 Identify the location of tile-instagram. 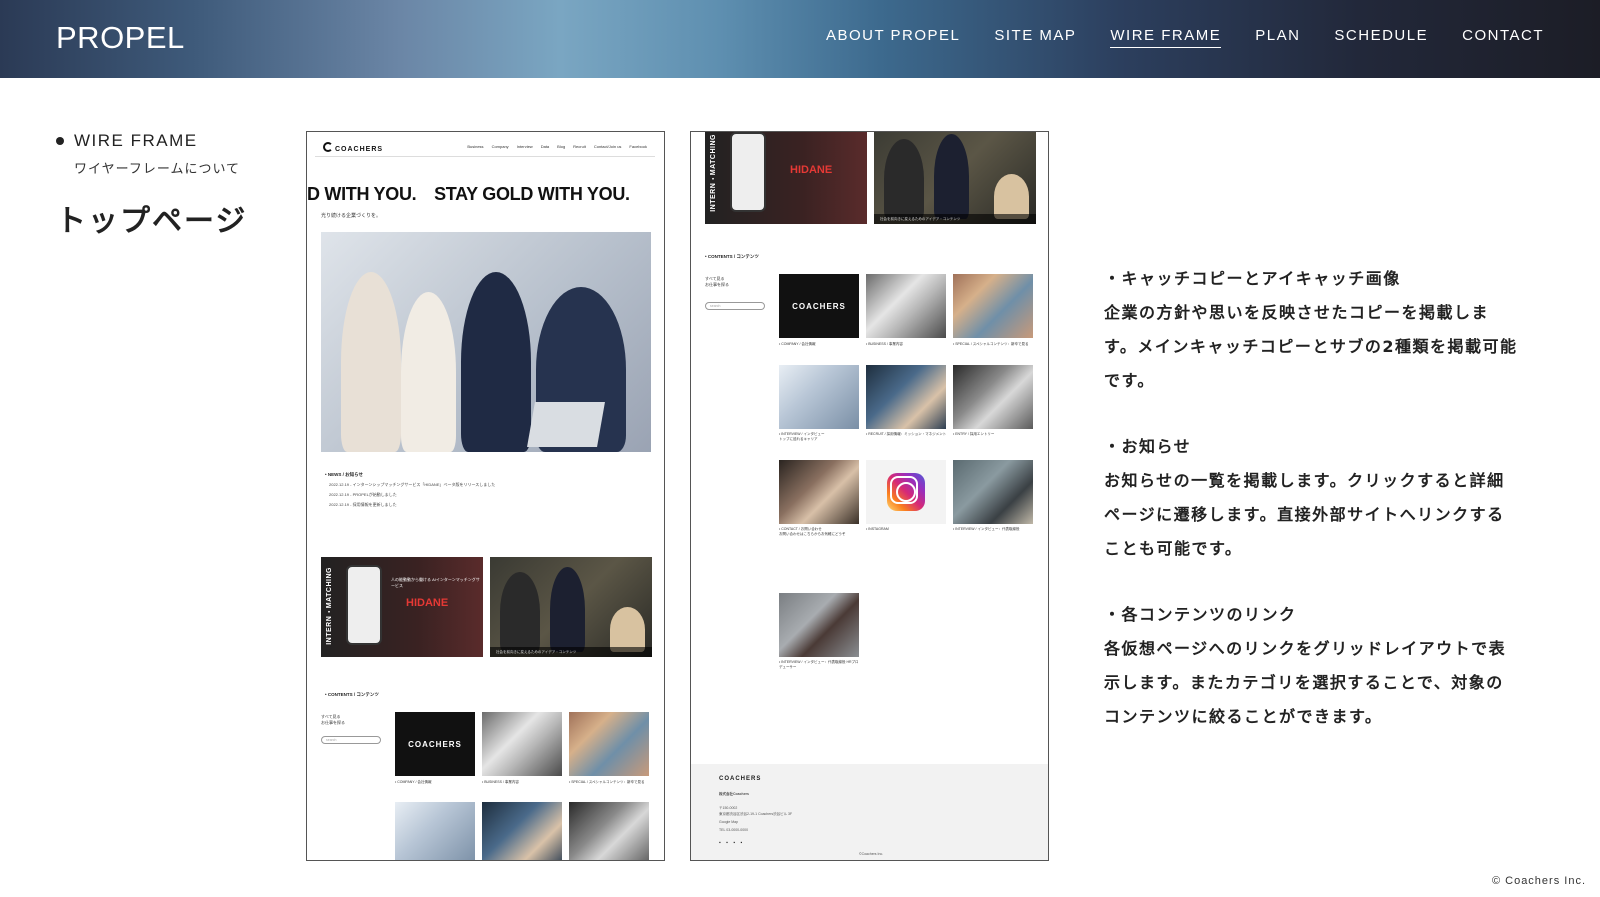
(906, 492).